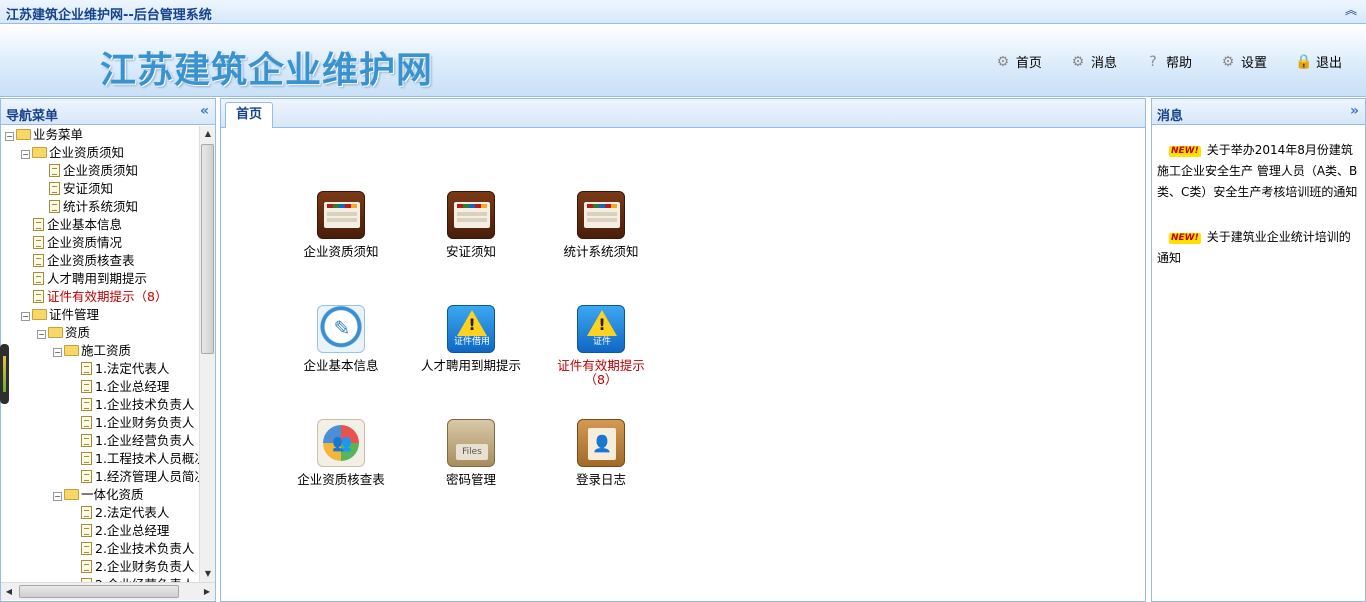 Image resolution: width=1366 pixels, height=602 pixels. What do you see at coordinates (601, 342) in the screenshot?
I see `icon-badge-text: 证件` at bounding box center [601, 342].